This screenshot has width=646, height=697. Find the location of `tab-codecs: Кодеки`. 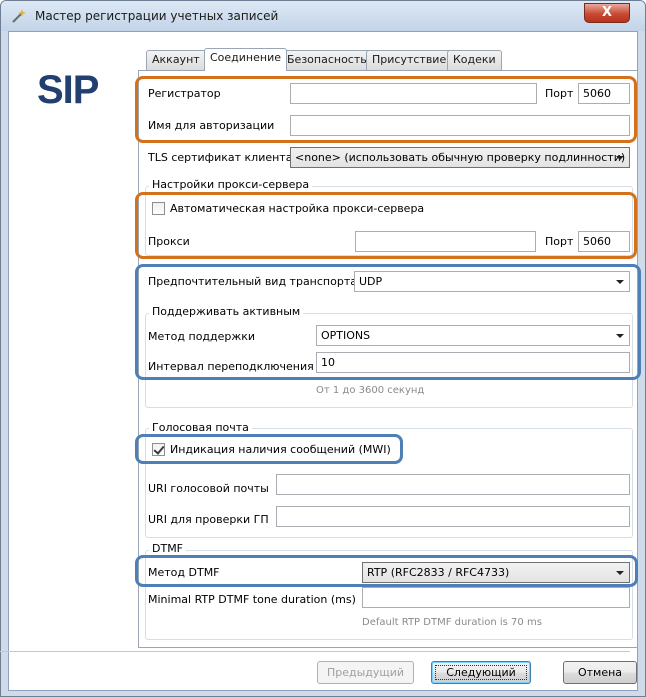

tab-codecs: Кодеки is located at coordinates (474, 60).